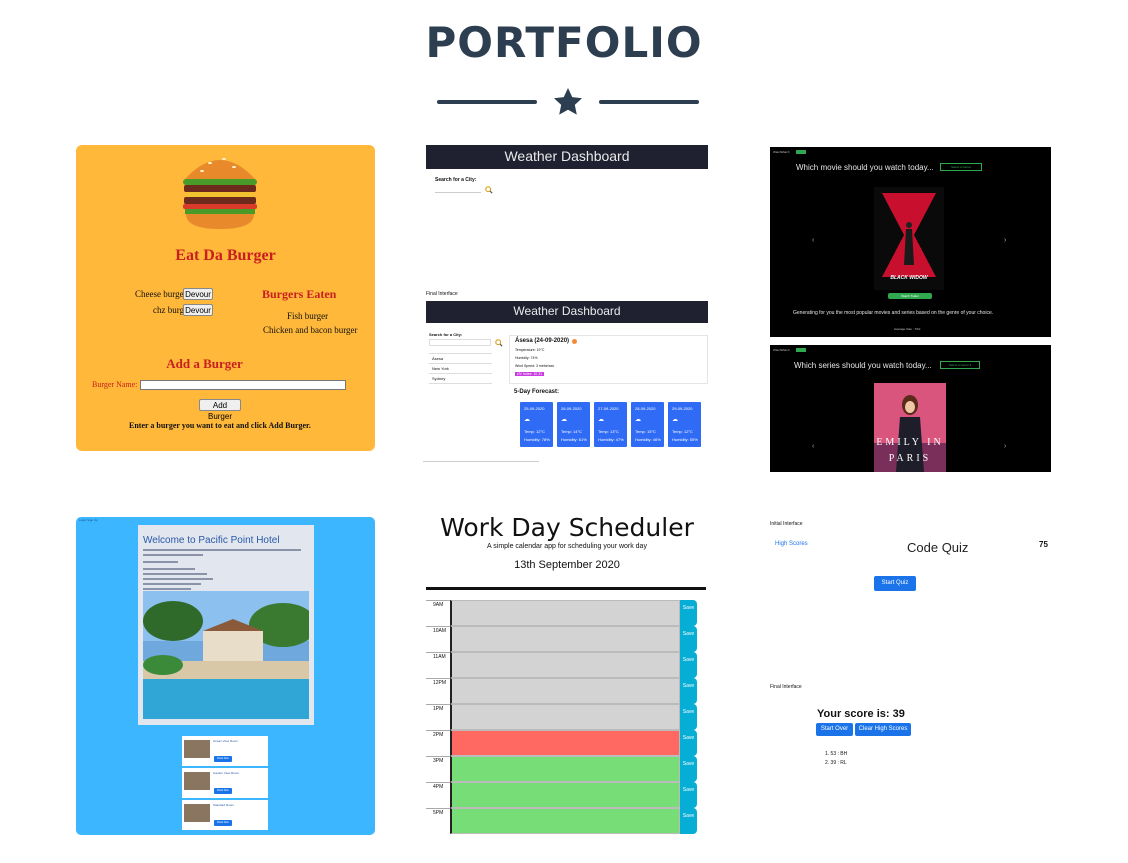 Image resolution: width=1128 pixels, height=863 pixels. Describe the element at coordinates (684, 424) in the screenshot. I see `forecast-card: 29-09-2020 ☁ Temp: 12°C Humidity: 55%` at that location.